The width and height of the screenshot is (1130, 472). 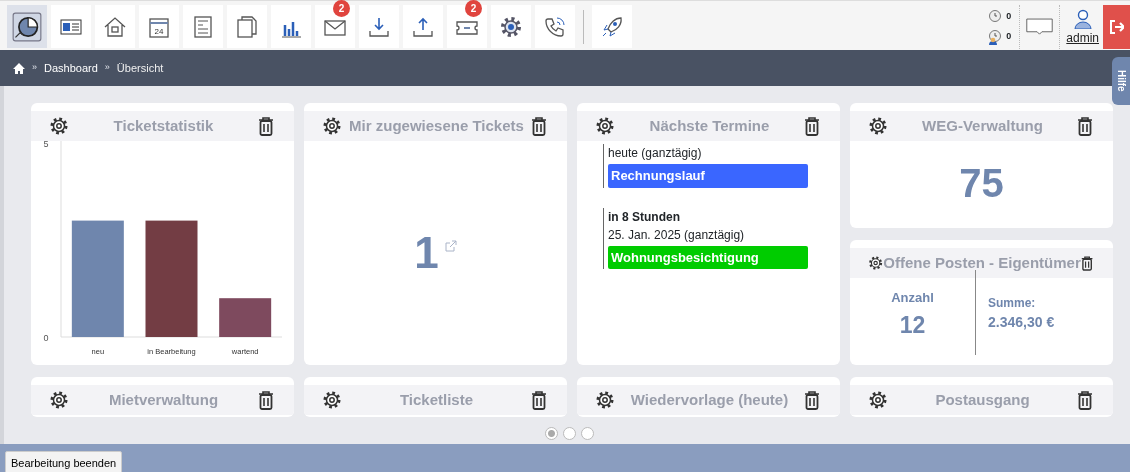 What do you see at coordinates (19, 69) in the screenshot?
I see `home-icon` at bounding box center [19, 69].